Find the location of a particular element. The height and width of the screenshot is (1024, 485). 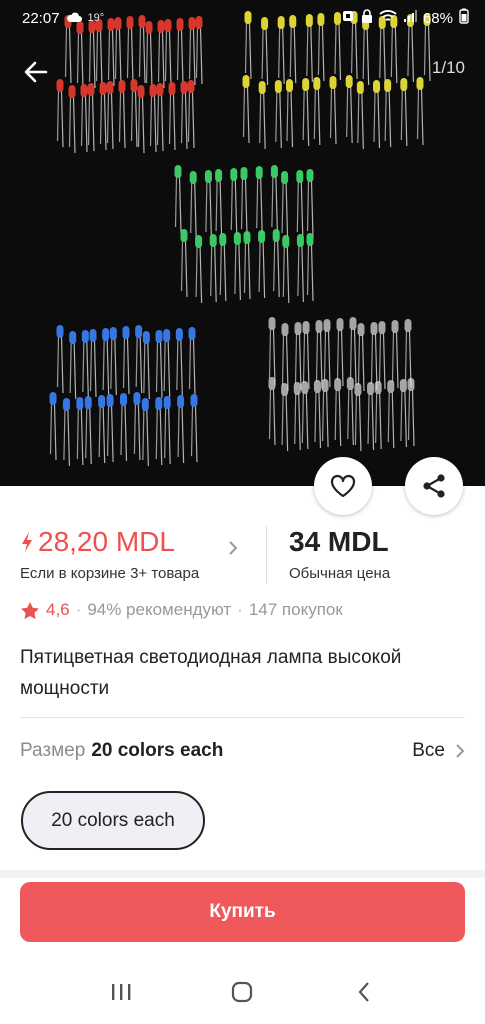

chevron-right-icon is located at coordinates (233, 550).